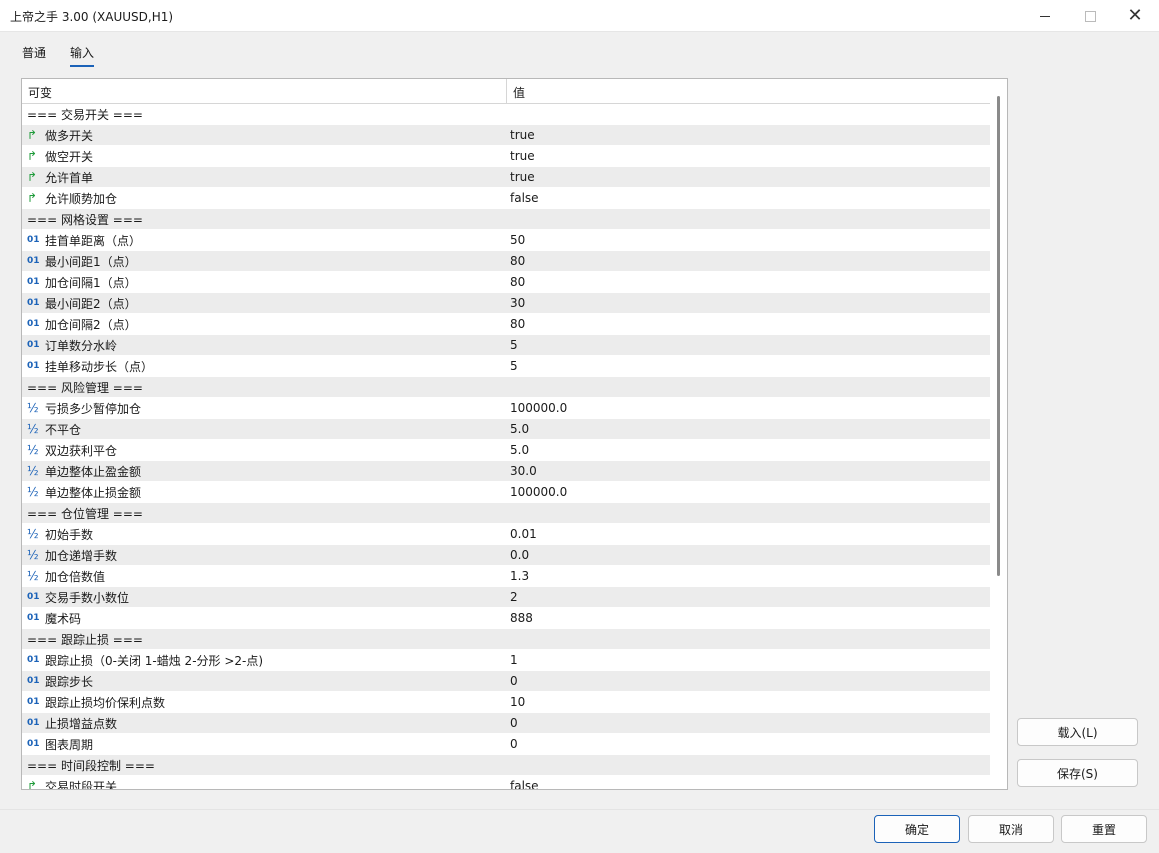 The image size is (1159, 853). What do you see at coordinates (264, 135) in the screenshot?
I see `param-name-cell: ↱ 做多开关` at bounding box center [264, 135].